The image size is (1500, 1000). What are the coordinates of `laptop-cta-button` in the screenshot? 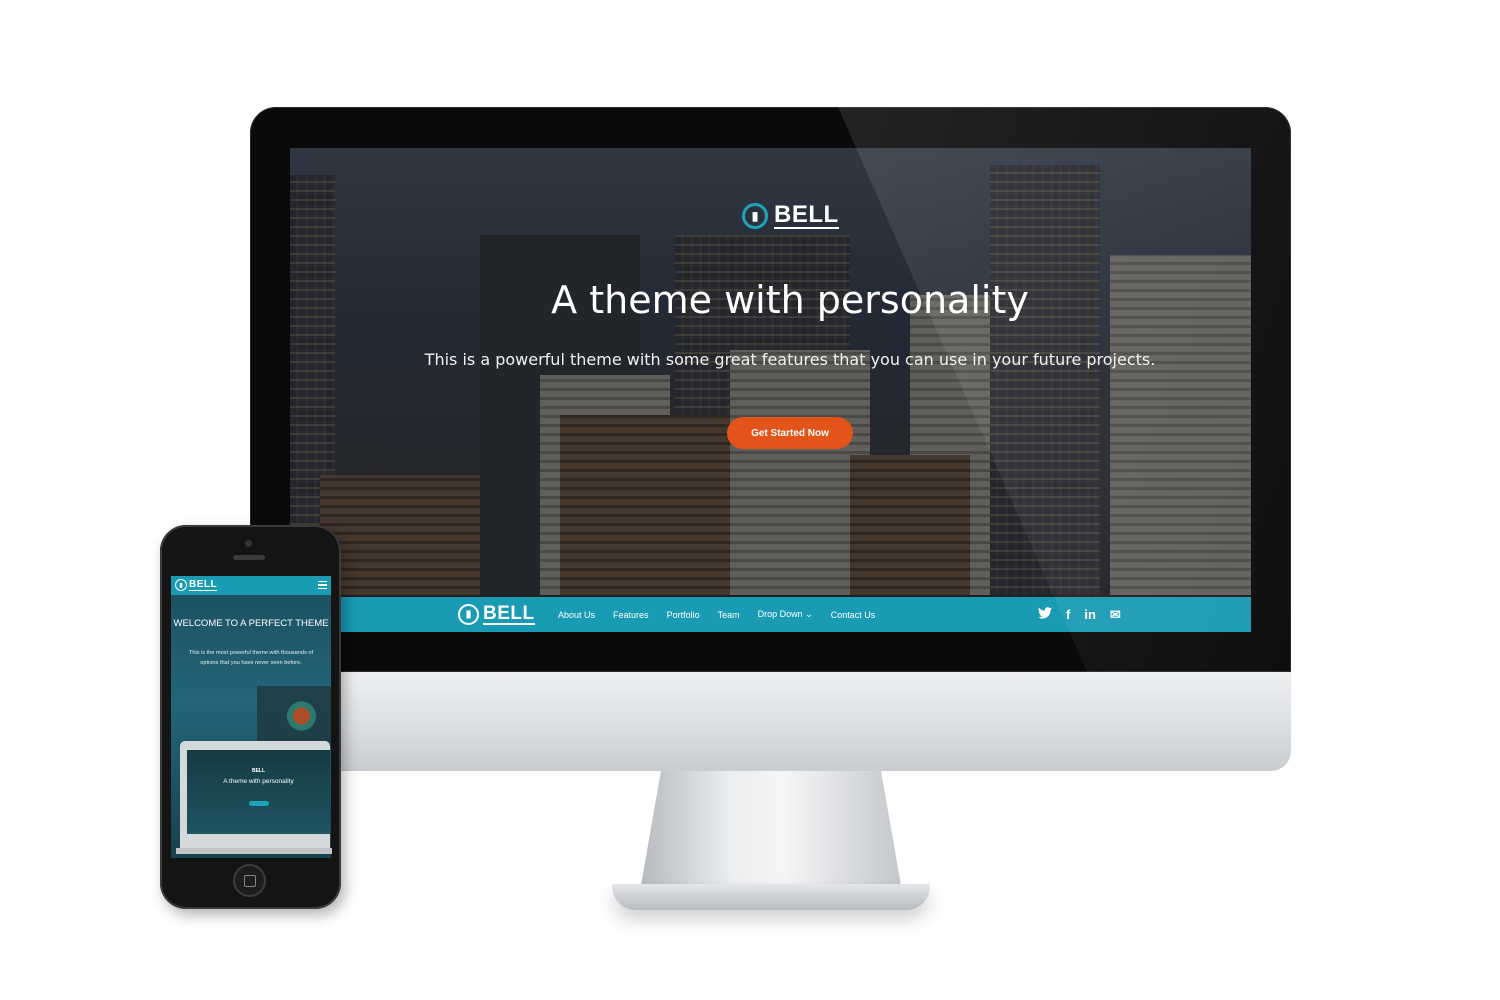 It's located at (259, 803).